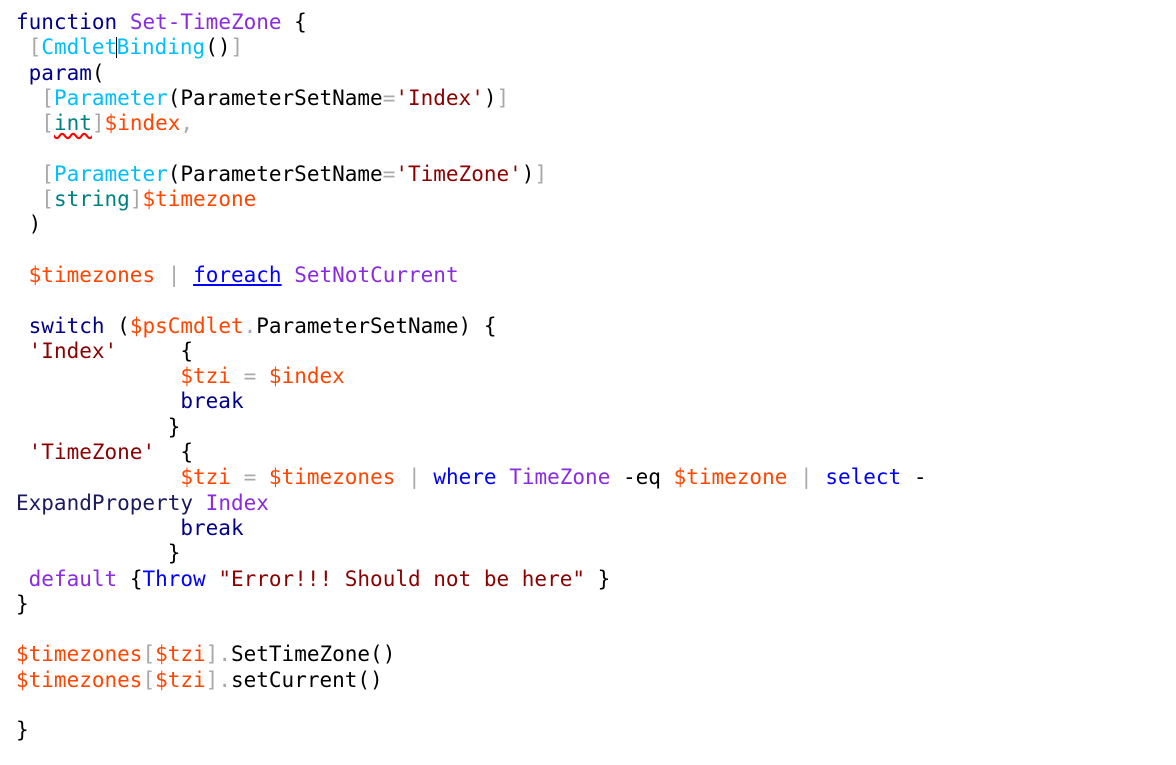  What do you see at coordinates (596, 174) in the screenshot?
I see `code-line: [Parameter(ParameterSetName='TimeZone')]` at bounding box center [596, 174].